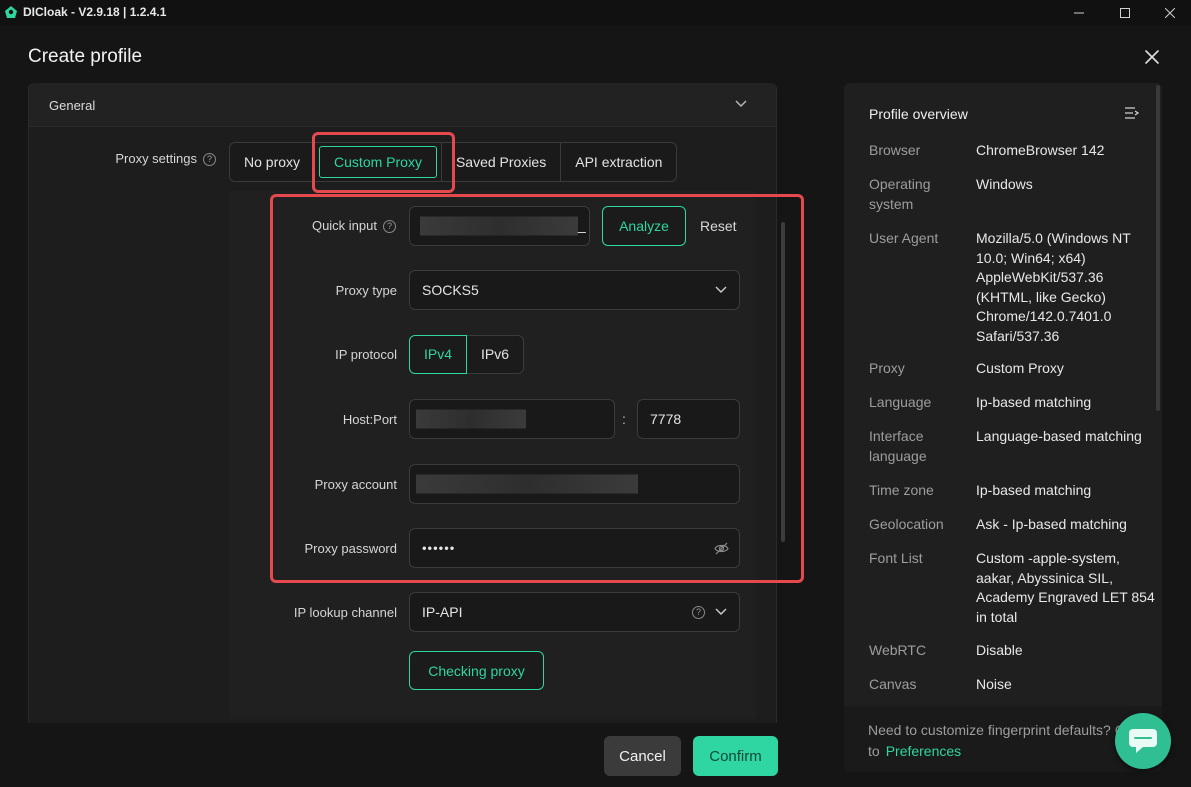 The height and width of the screenshot is (787, 1191). I want to click on tab-custom-proxy: Custom Proxy, so click(378, 162).